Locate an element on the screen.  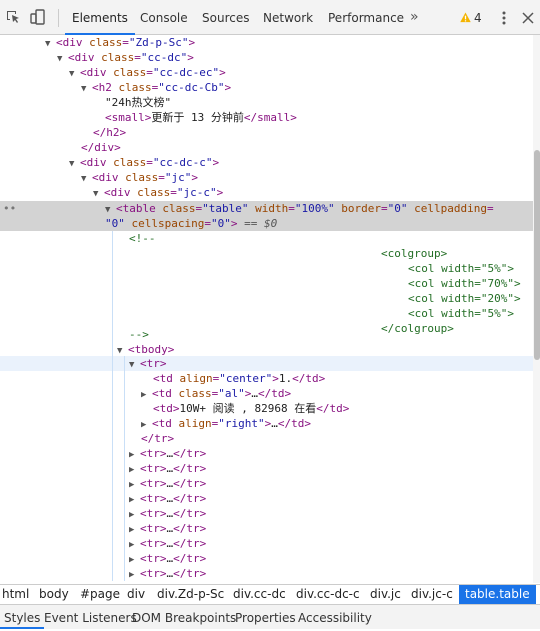
tab-elements: Elements is located at coordinates (100, 17).